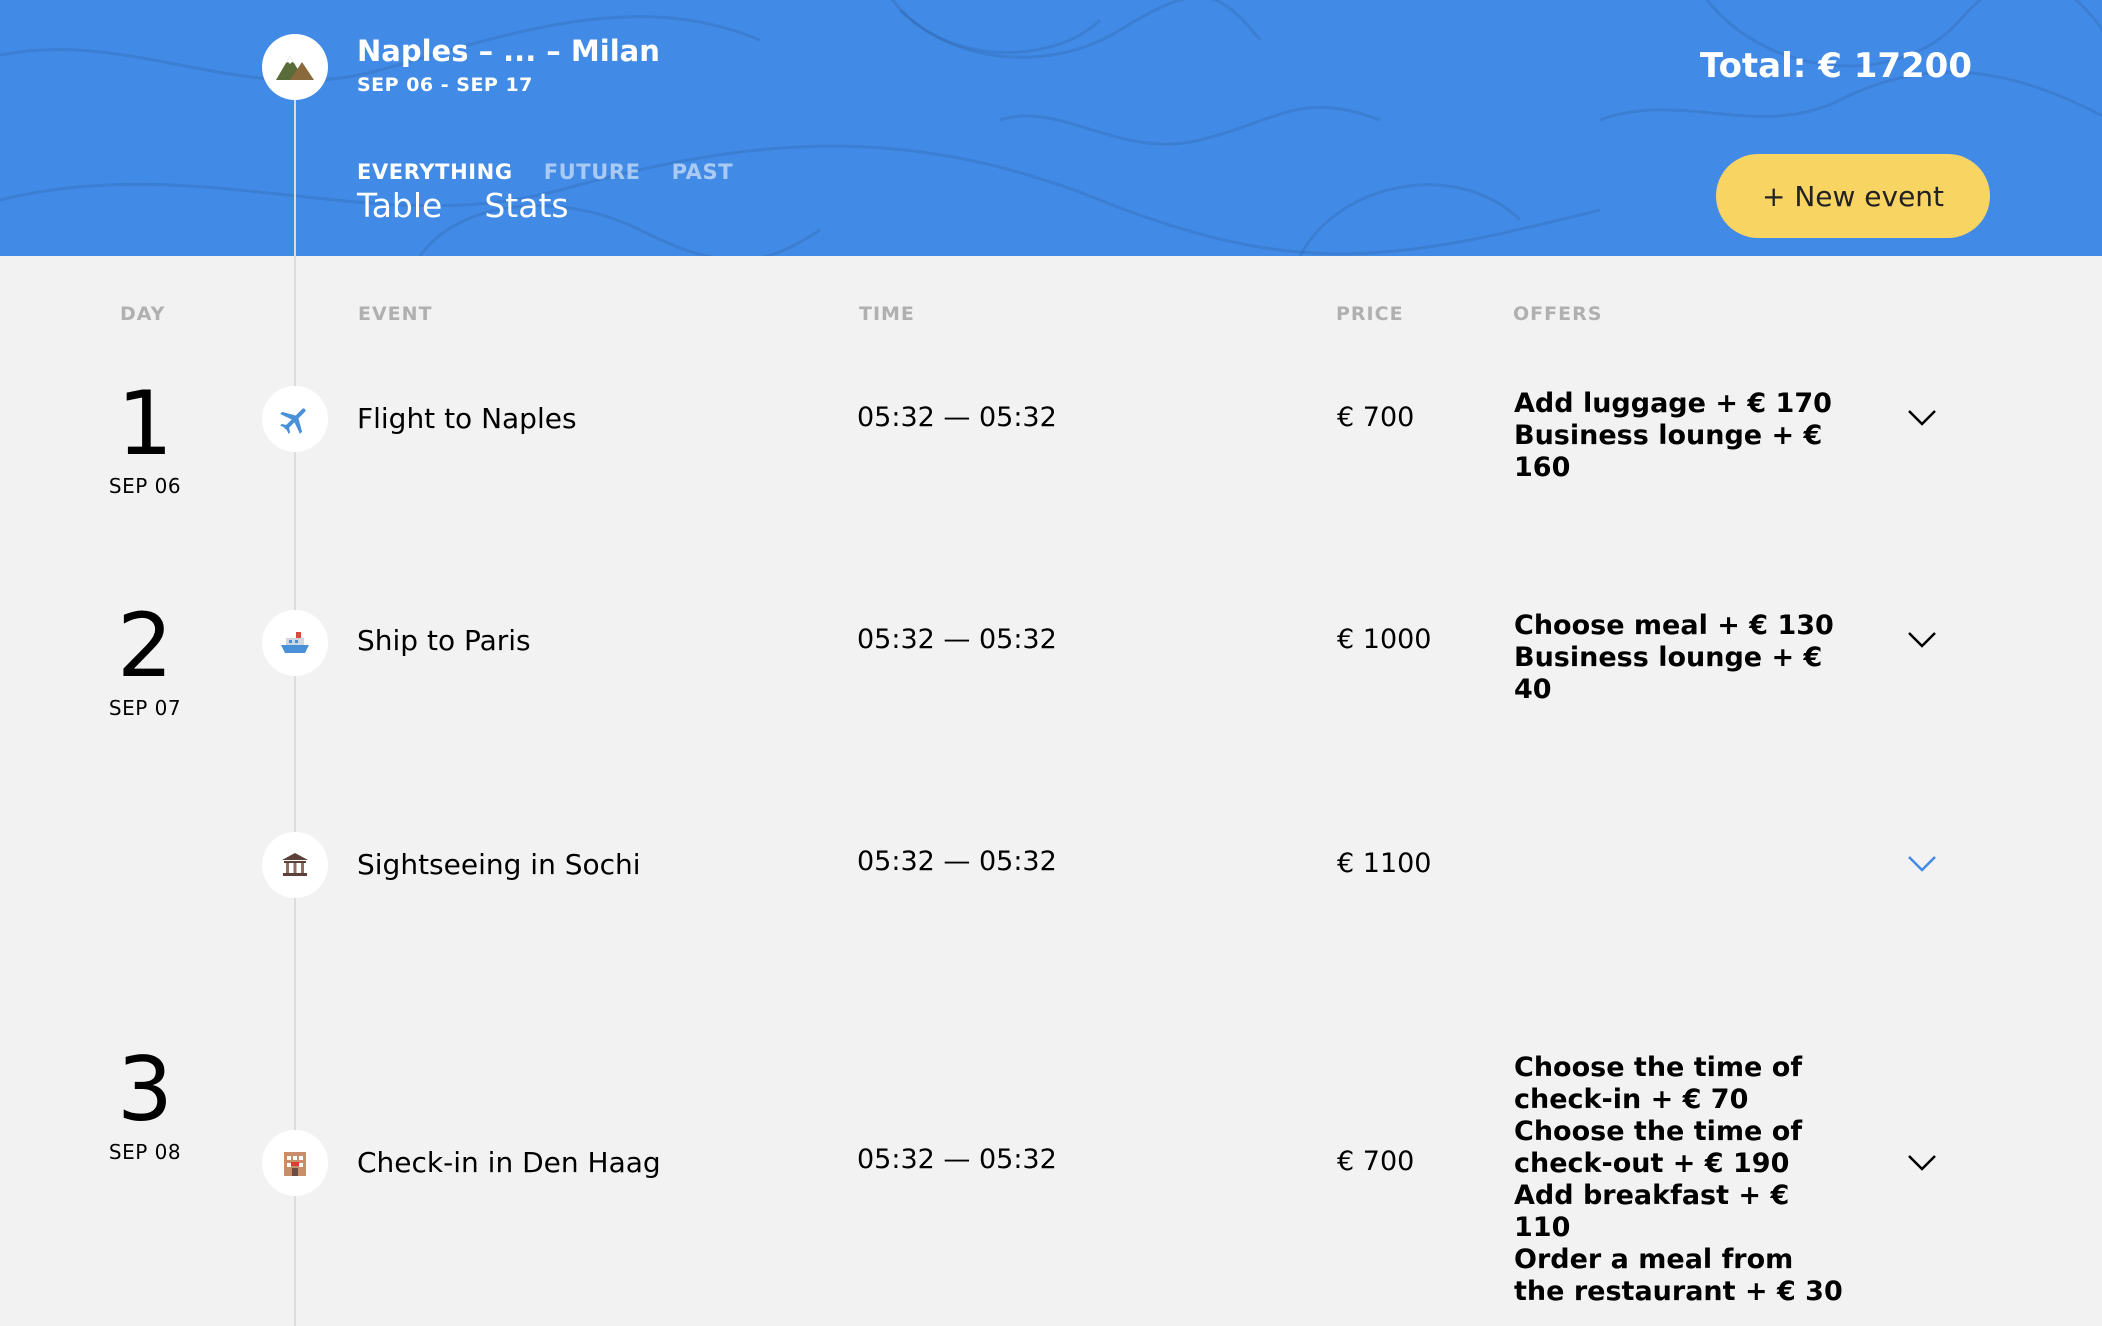 The image size is (2102, 1326). What do you see at coordinates (499, 864) in the screenshot?
I see `event-name: Sightseeing in Sochi` at bounding box center [499, 864].